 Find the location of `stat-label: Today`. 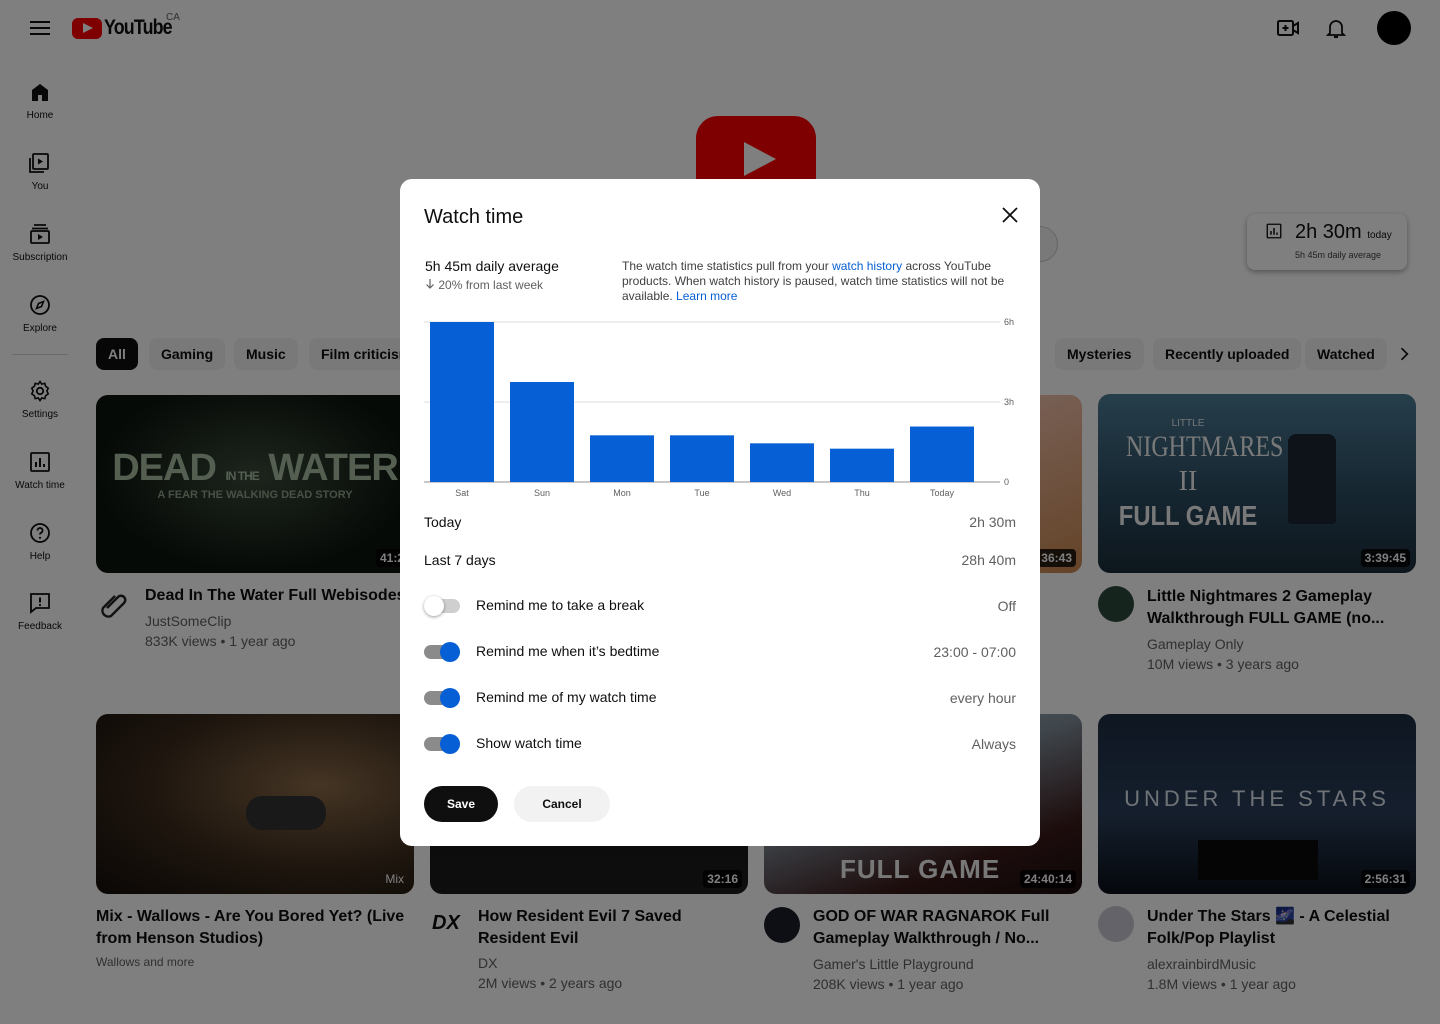

stat-label: Today is located at coordinates (443, 522).